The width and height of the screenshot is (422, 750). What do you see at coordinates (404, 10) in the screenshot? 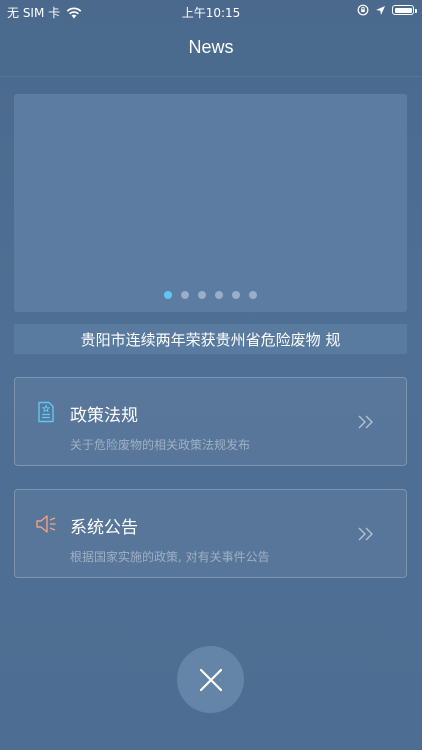
I see `battery-icon` at bounding box center [404, 10].